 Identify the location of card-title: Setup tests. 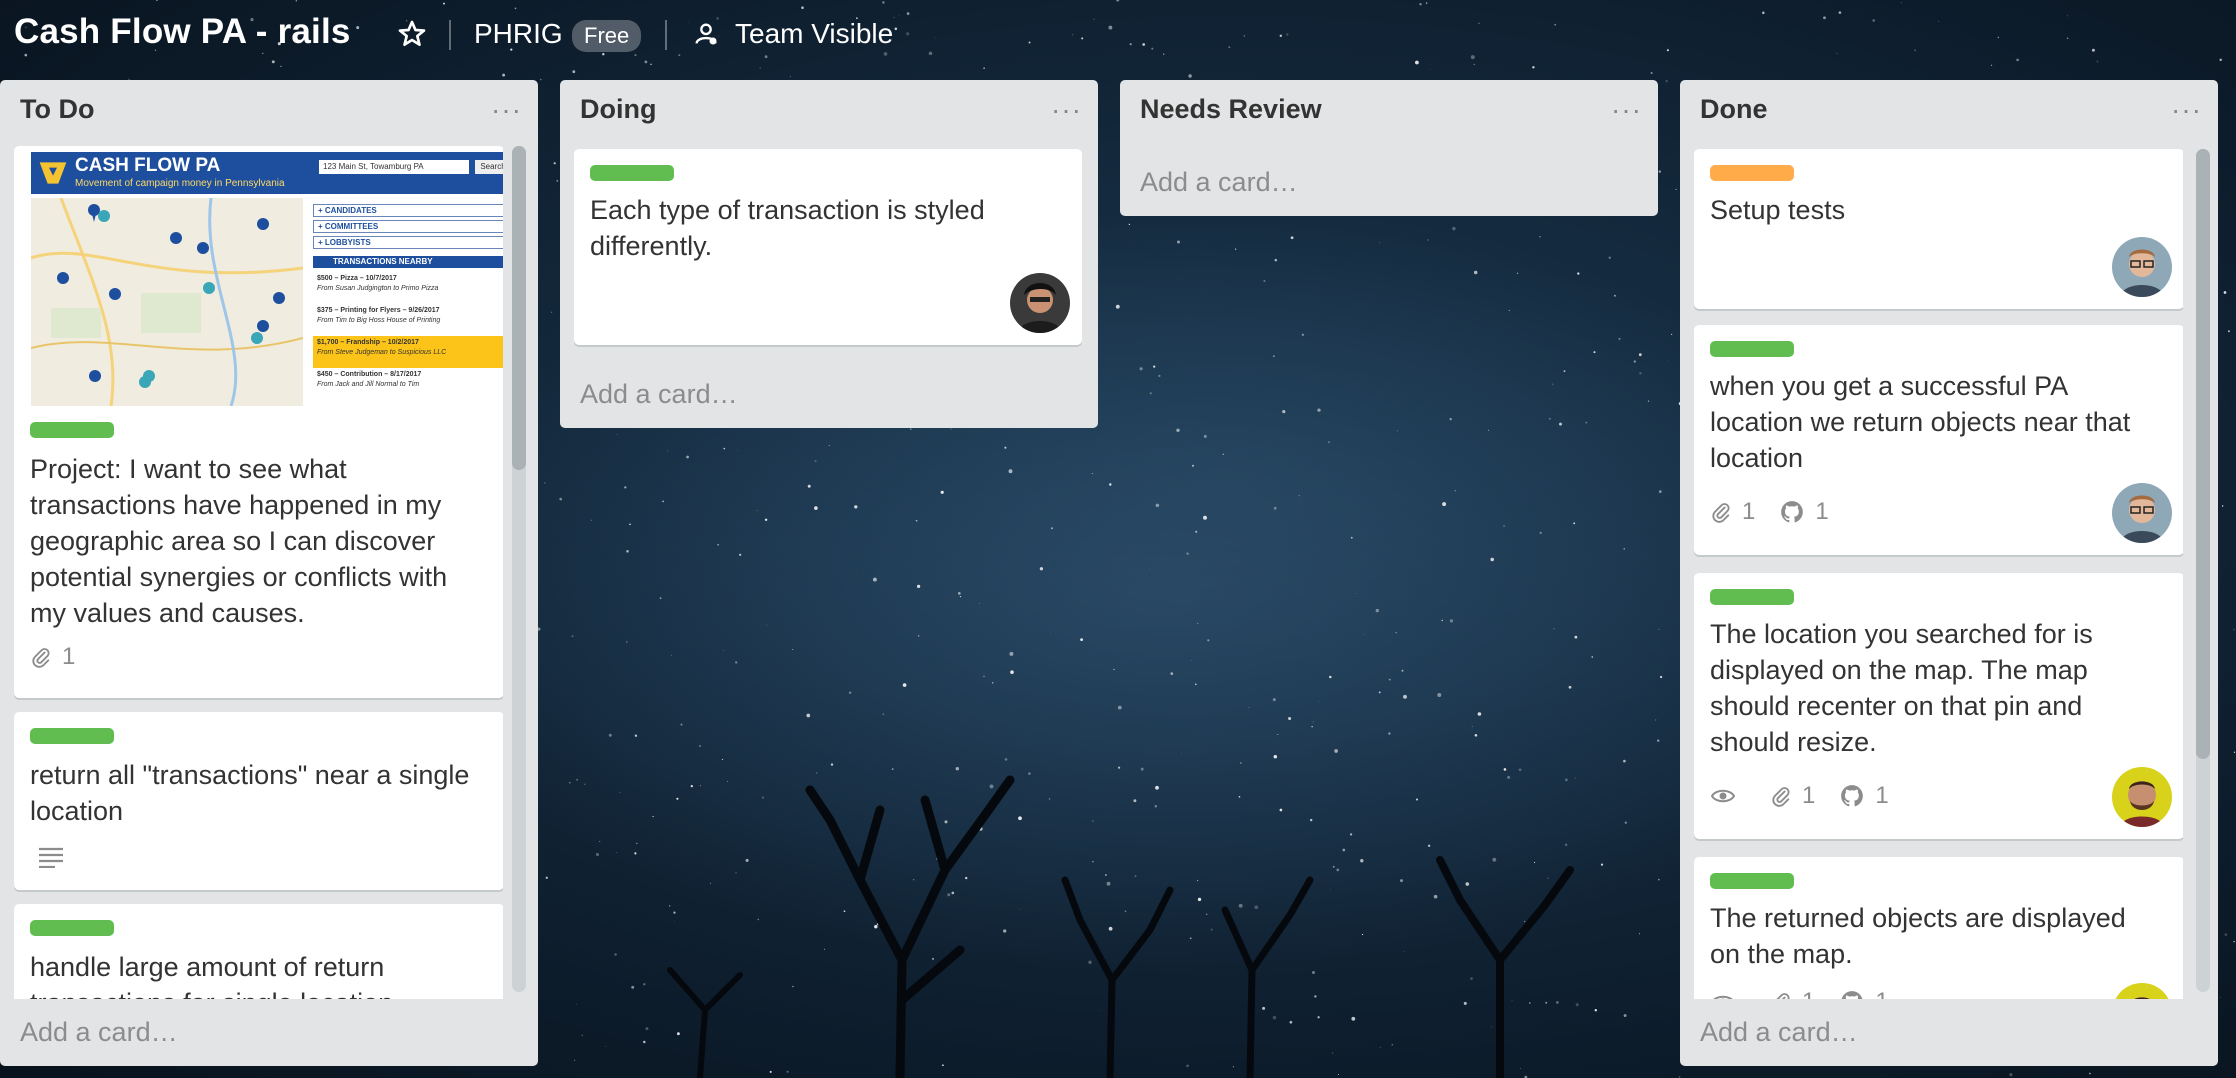
(1778, 210).